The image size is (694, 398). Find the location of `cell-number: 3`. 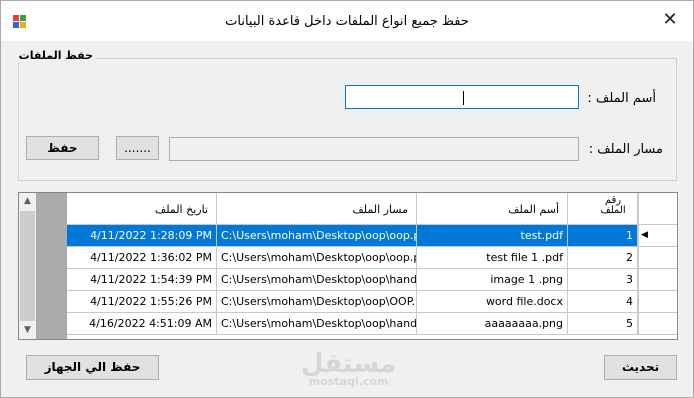

cell-number: 3 is located at coordinates (603, 280).